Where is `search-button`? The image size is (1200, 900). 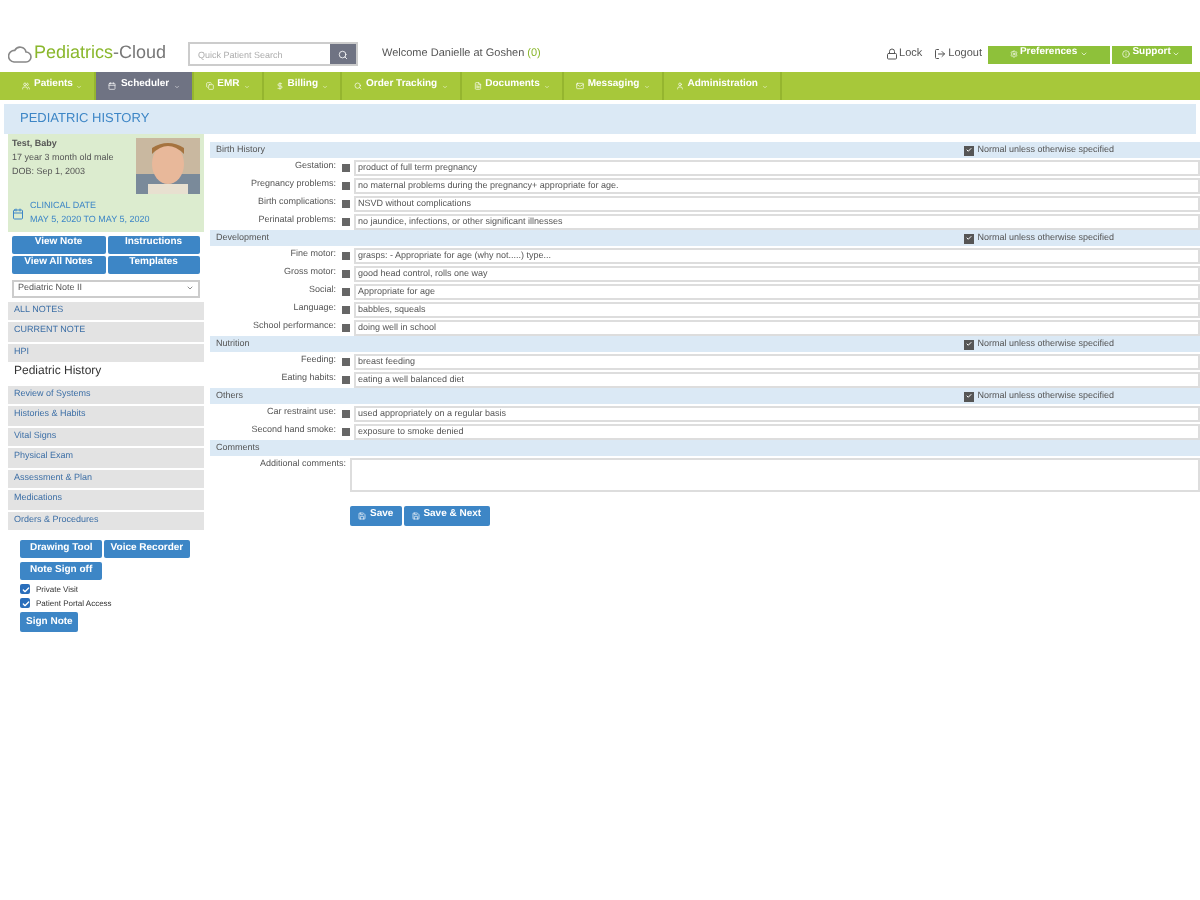
search-button is located at coordinates (343, 54).